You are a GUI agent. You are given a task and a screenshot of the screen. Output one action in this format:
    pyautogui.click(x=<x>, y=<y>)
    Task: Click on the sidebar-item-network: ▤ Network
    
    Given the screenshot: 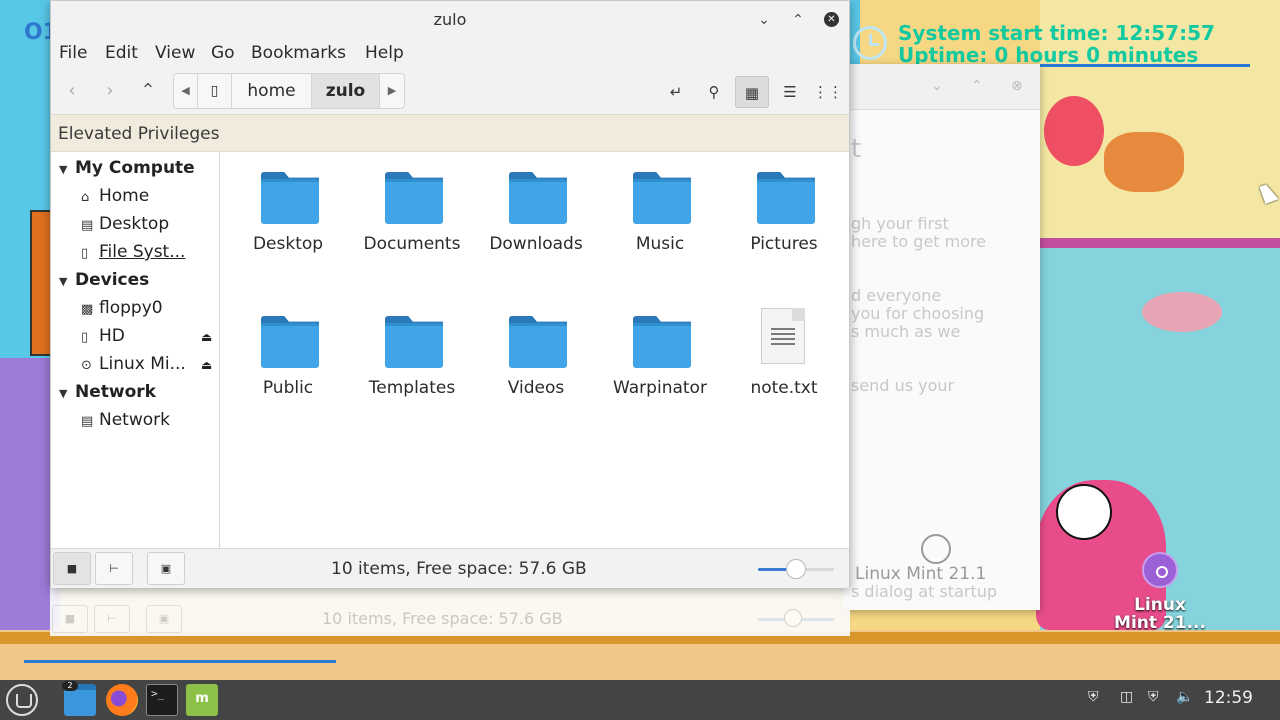 What is the action you would take?
    pyautogui.click(x=125, y=420)
    